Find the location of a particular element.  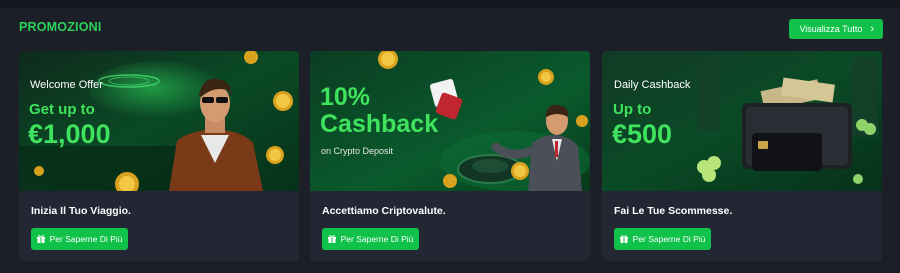

banner-amount: €1,000 is located at coordinates (69, 134).